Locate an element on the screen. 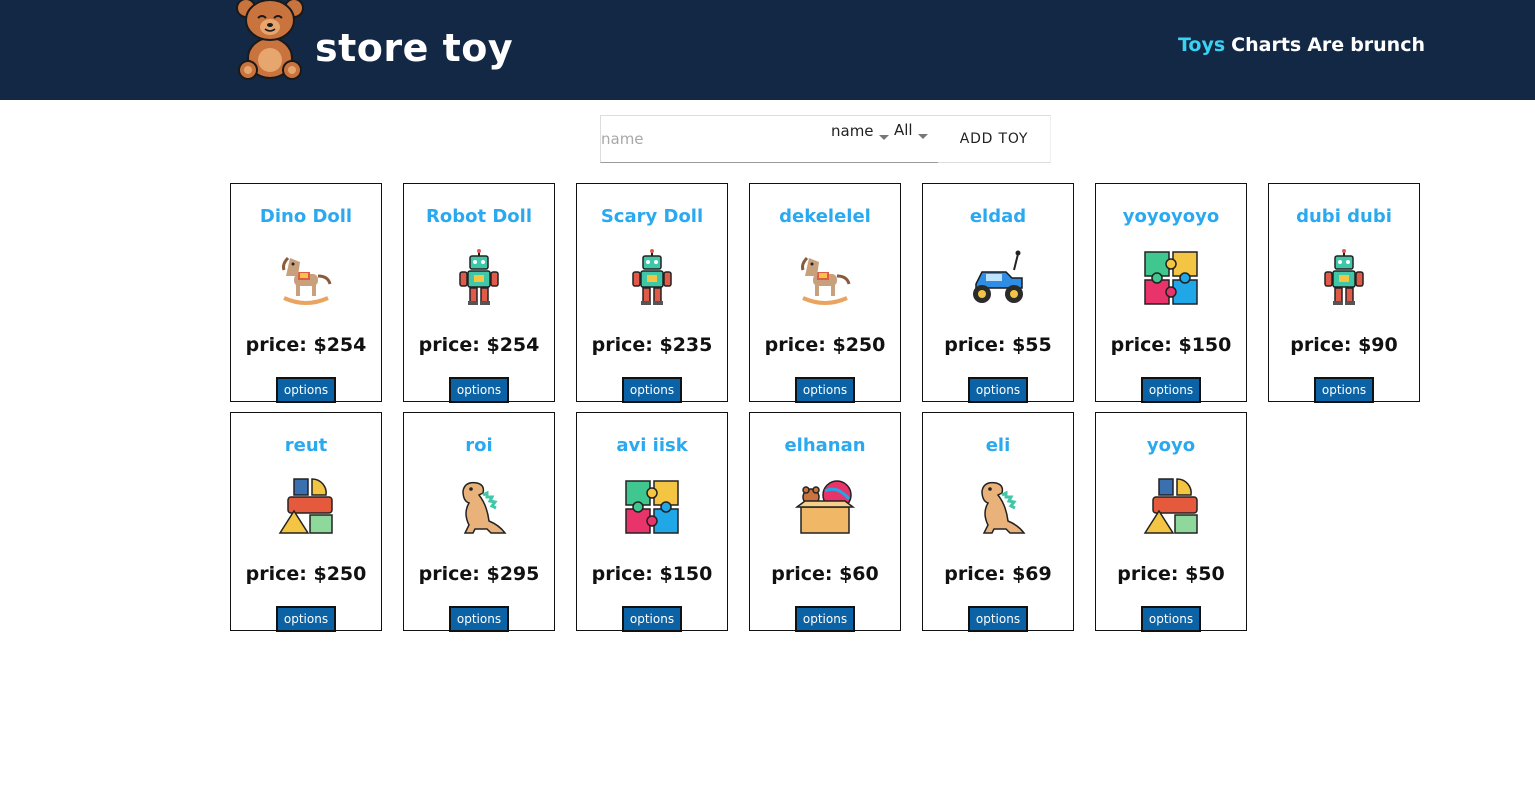 This screenshot has width=1535, height=785. toy-card: yoyo price: $50 options is located at coordinates (1171, 522).